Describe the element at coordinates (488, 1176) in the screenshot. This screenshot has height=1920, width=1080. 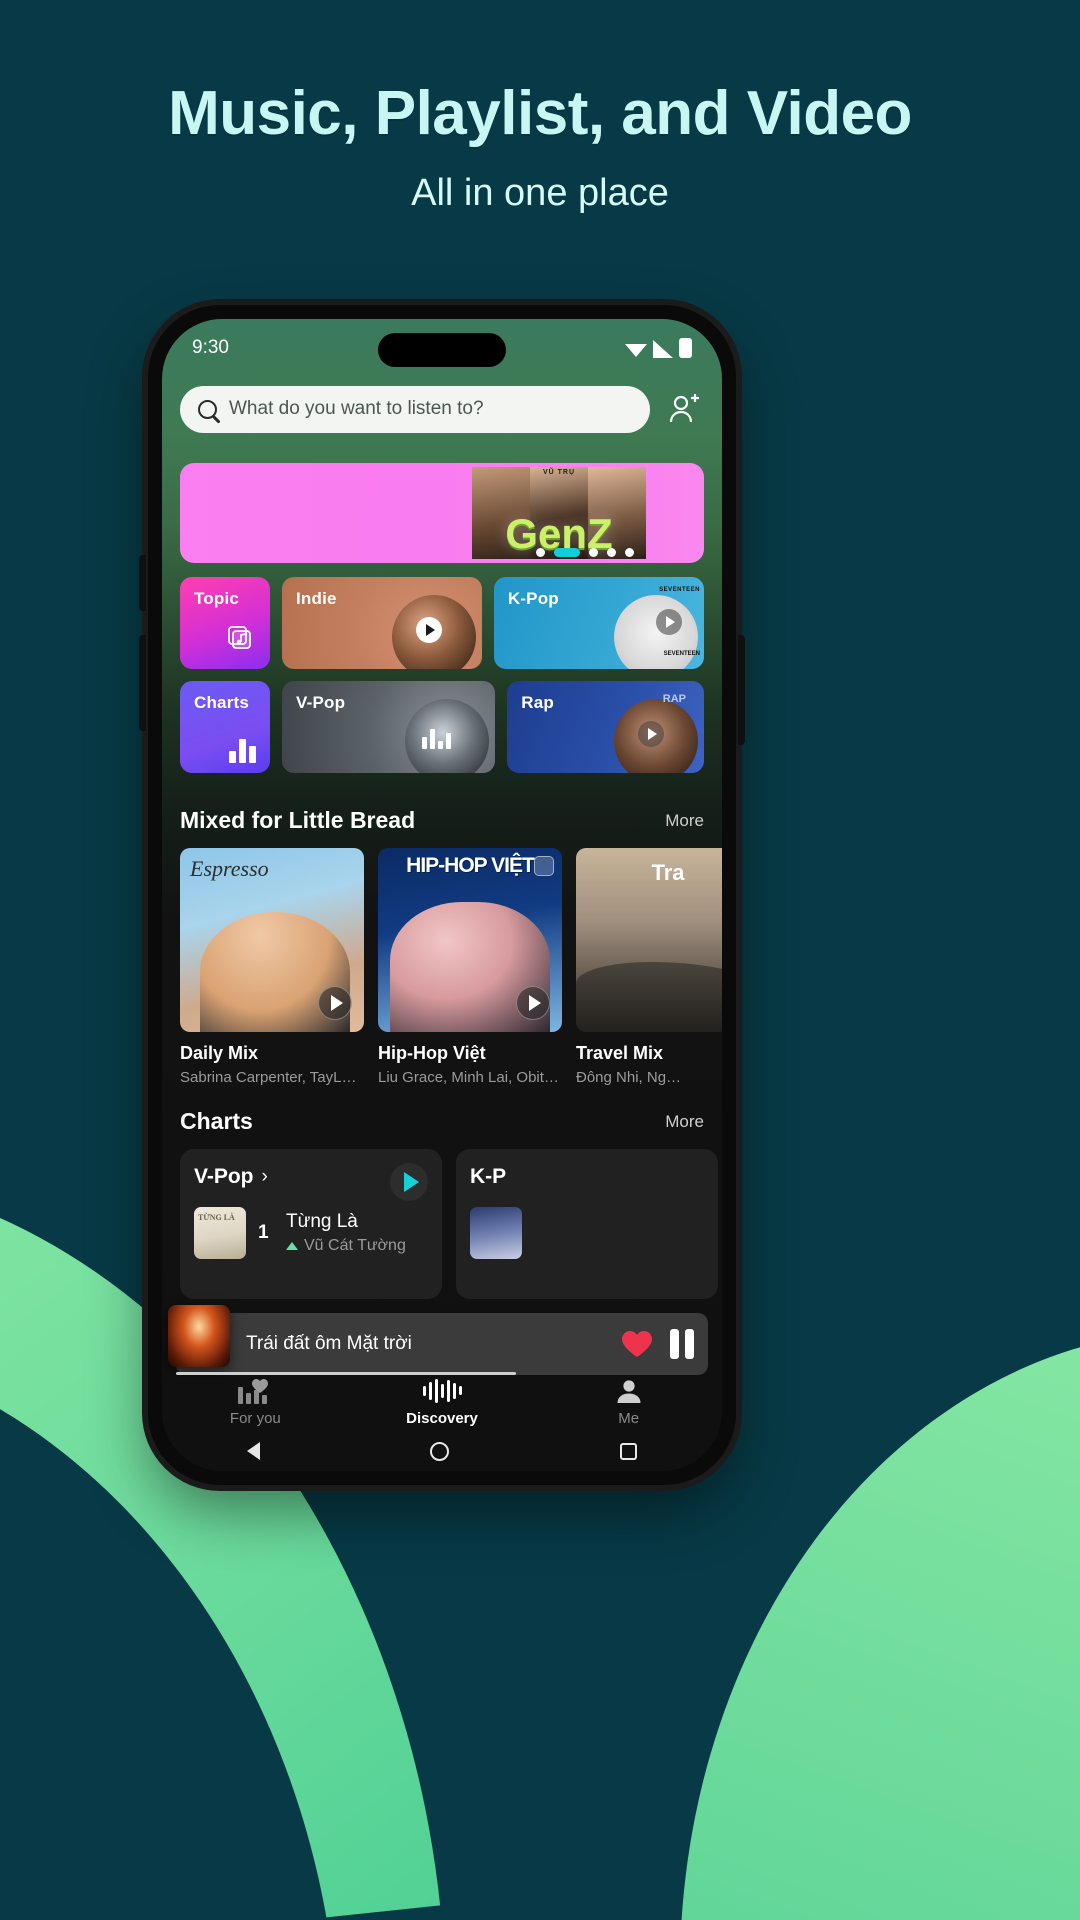
I see `chart-card-title: K-P` at that location.